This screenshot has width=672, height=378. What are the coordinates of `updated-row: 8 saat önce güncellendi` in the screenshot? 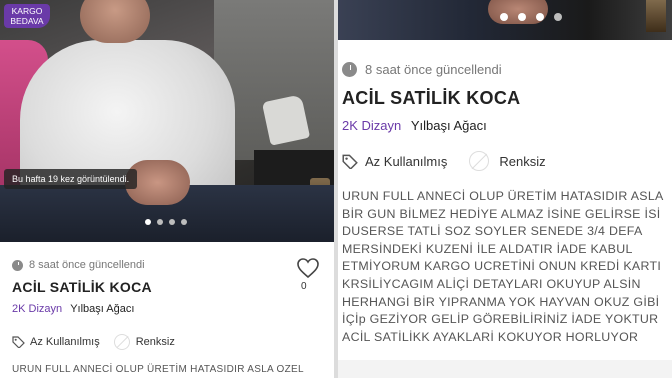 It's located at (78, 265).